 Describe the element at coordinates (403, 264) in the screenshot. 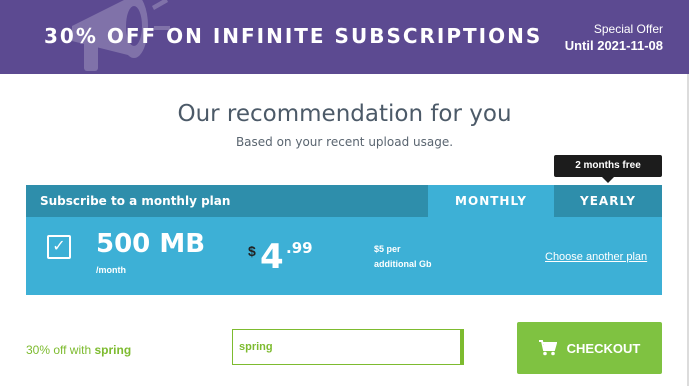

I see `extra-storage-unit: additional Gb` at that location.